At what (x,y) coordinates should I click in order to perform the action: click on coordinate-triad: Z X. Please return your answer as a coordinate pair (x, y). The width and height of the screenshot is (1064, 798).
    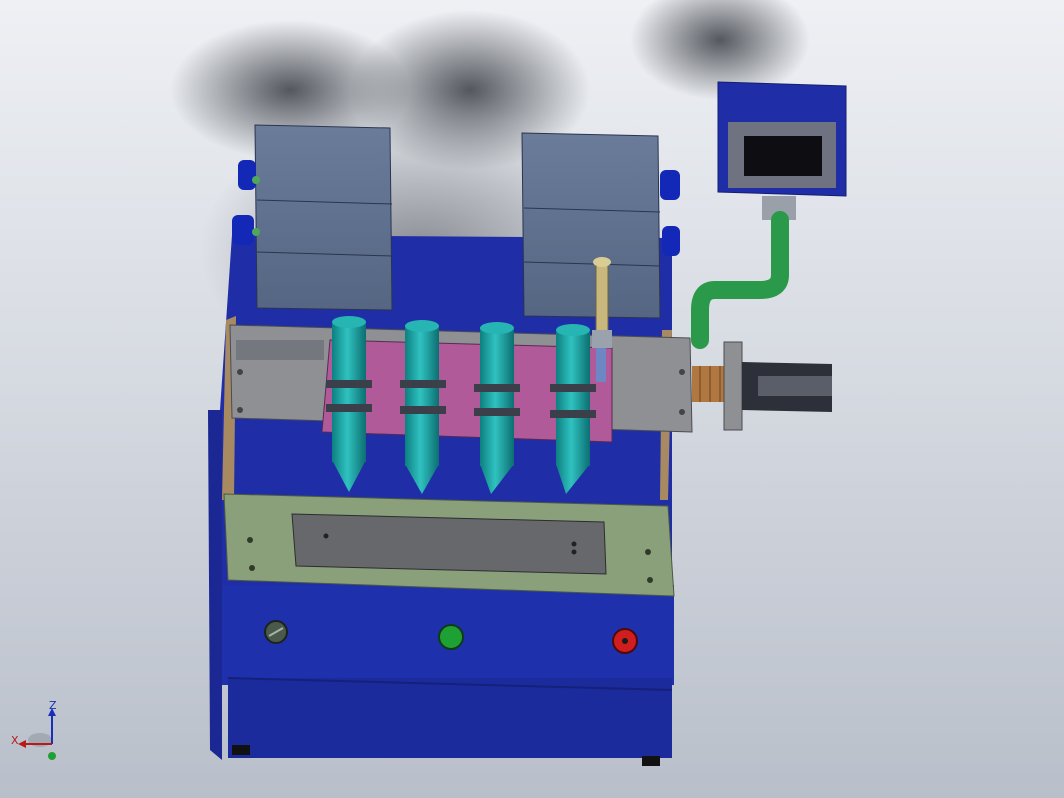
    Looking at the image, I should click on (38, 731).